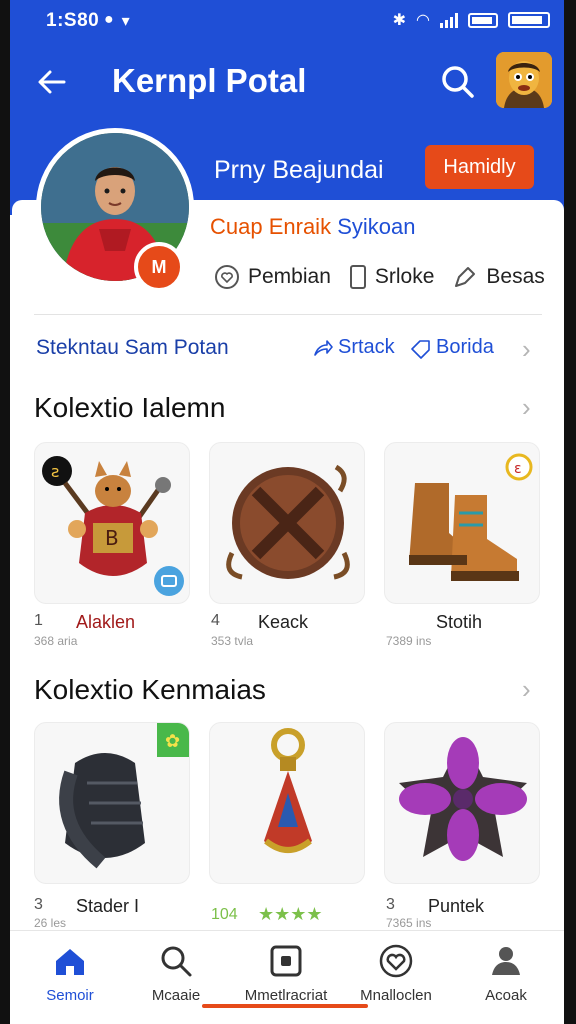 The width and height of the screenshot is (576, 1024). What do you see at coordinates (289, 350) in the screenshot?
I see `link-row: Stekntau Sam Potan Srtack Borida ›` at bounding box center [289, 350].